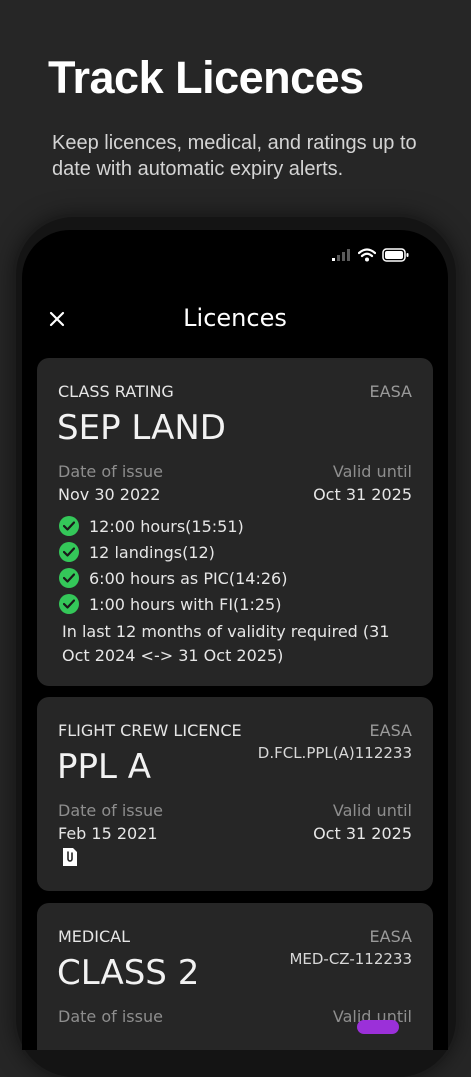 This screenshot has width=471, height=1077. I want to click on requirement-item: 1:00 hours with FI(1:25), so click(173, 604).